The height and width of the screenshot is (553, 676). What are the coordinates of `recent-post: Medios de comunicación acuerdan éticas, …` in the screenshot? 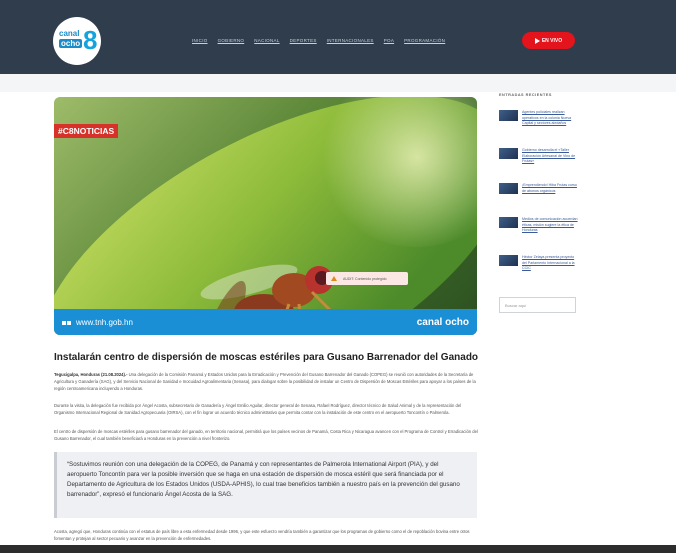 It's located at (539, 225).